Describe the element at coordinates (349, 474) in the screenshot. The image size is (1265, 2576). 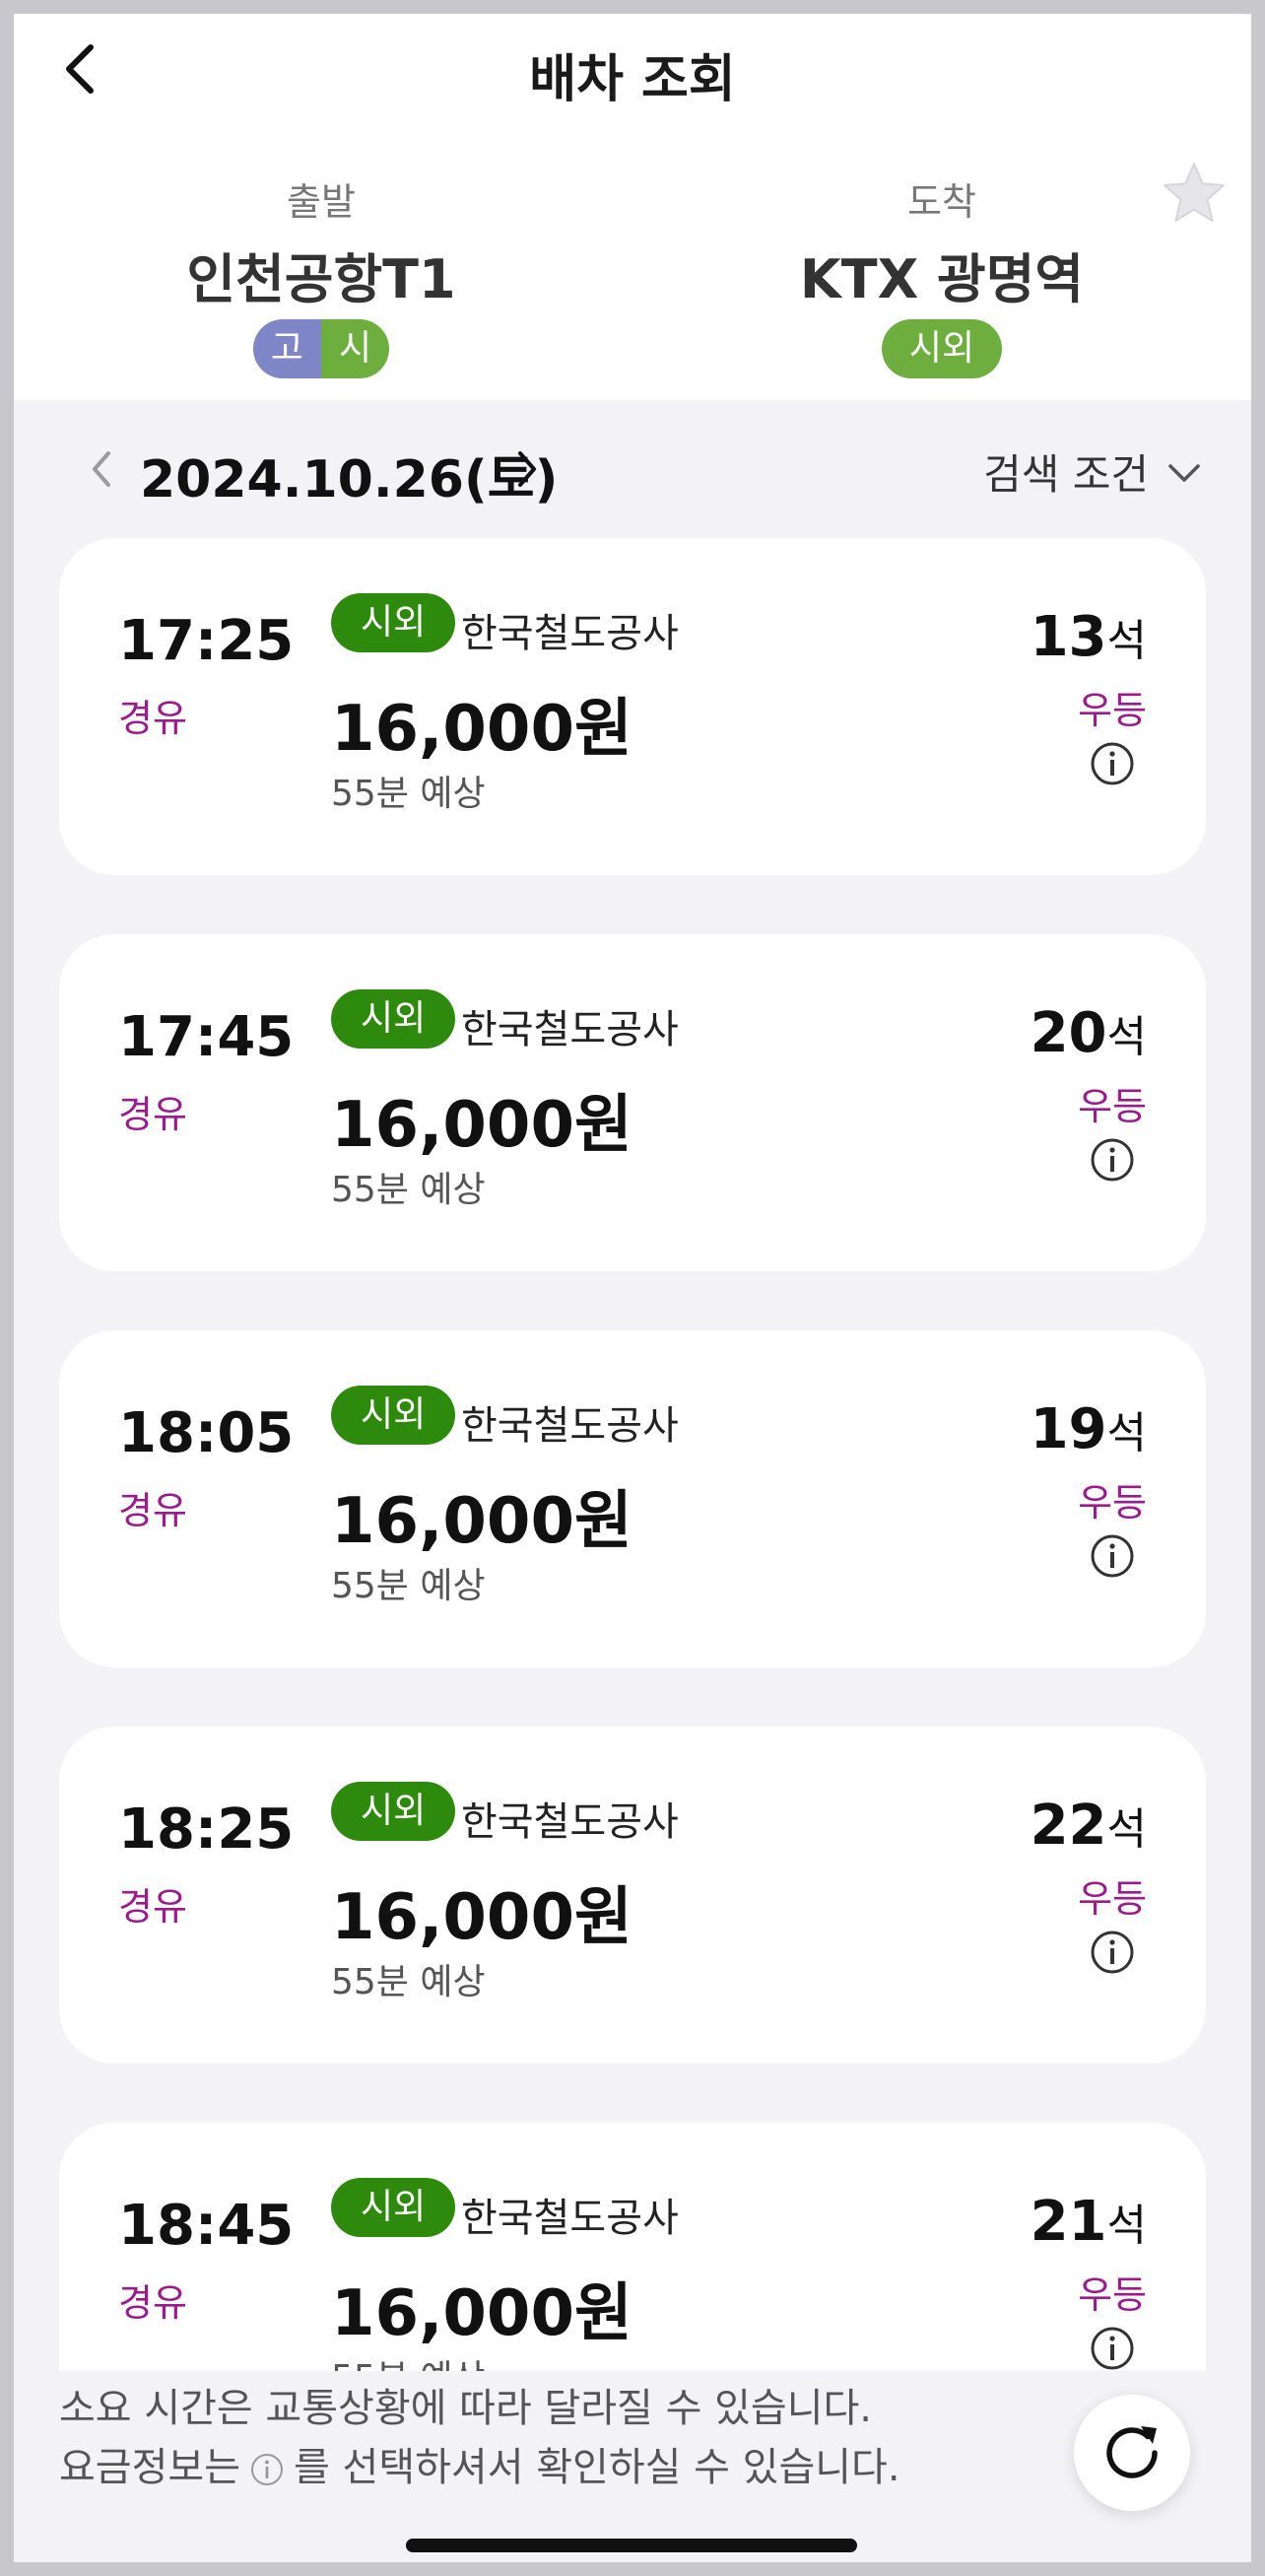
I see `selected-date: 2024.10.26(토)` at that location.